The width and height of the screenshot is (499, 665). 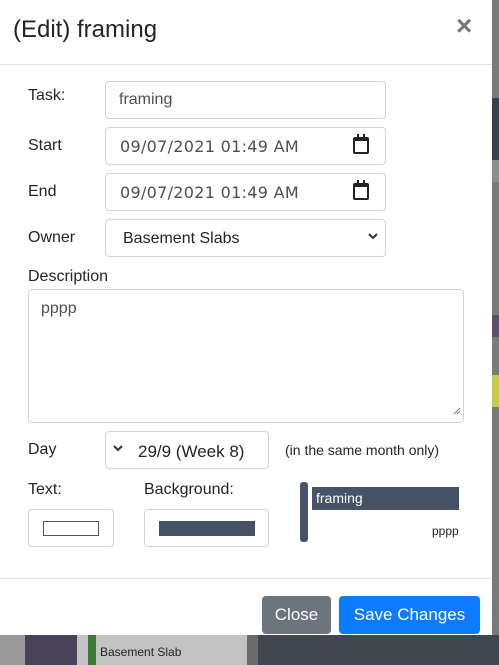 What do you see at coordinates (85, 29) in the screenshot?
I see `modal-title: (Edit) framing` at bounding box center [85, 29].